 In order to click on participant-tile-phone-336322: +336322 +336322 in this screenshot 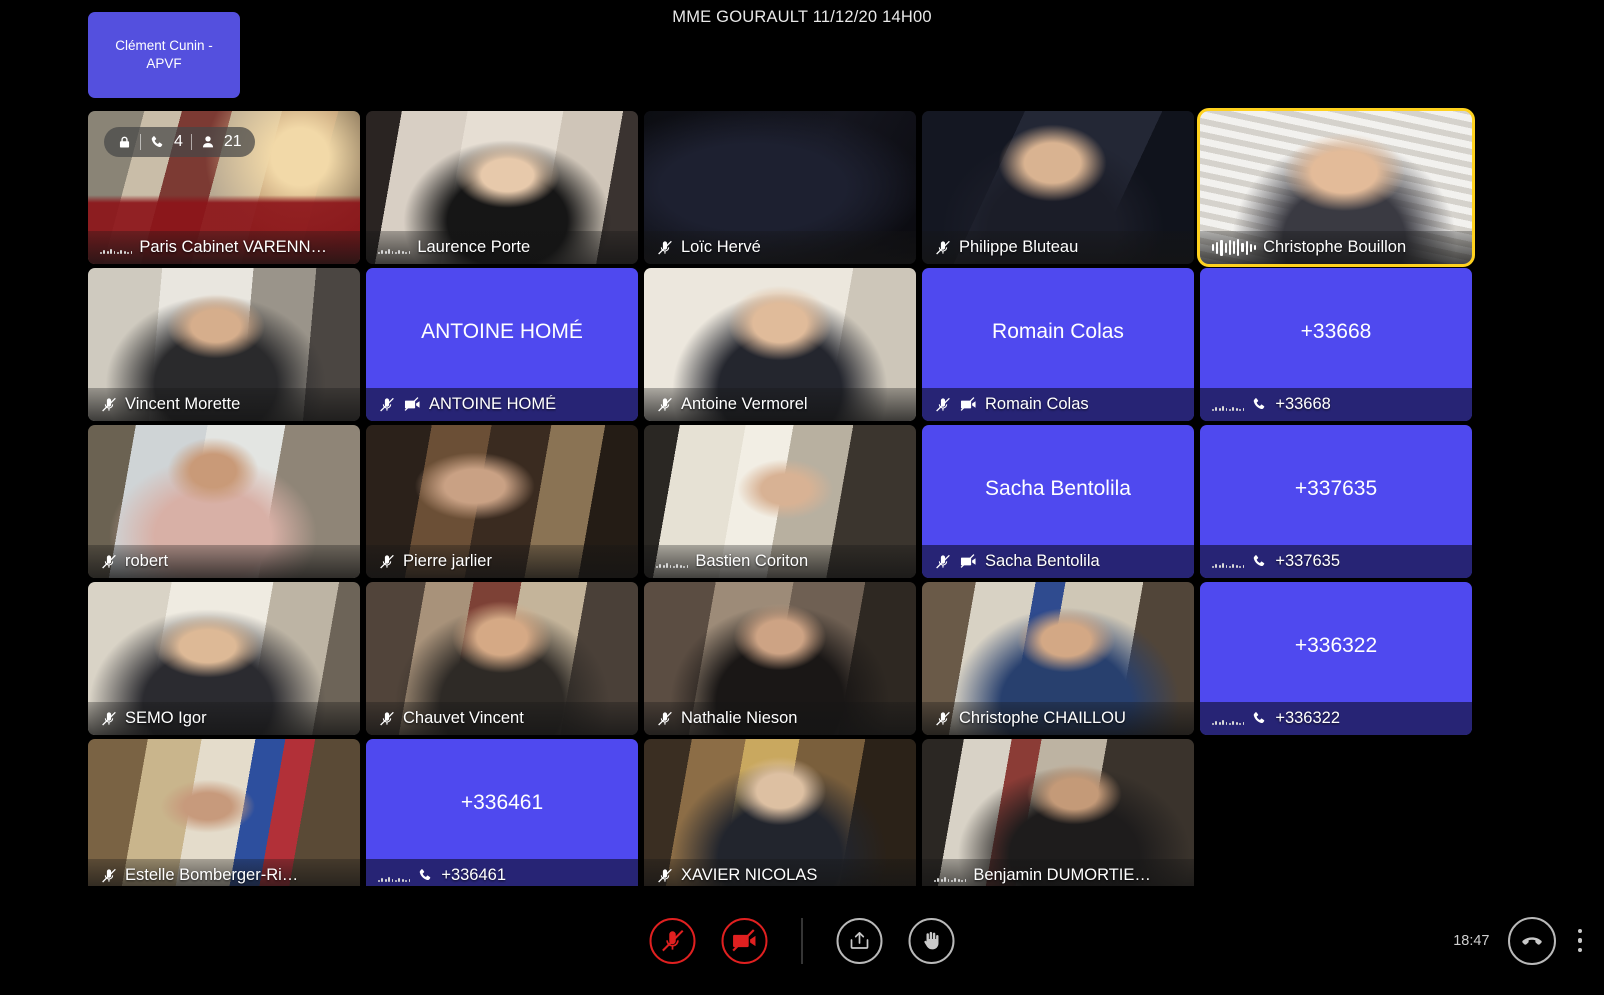, I will do `click(1336, 658)`.